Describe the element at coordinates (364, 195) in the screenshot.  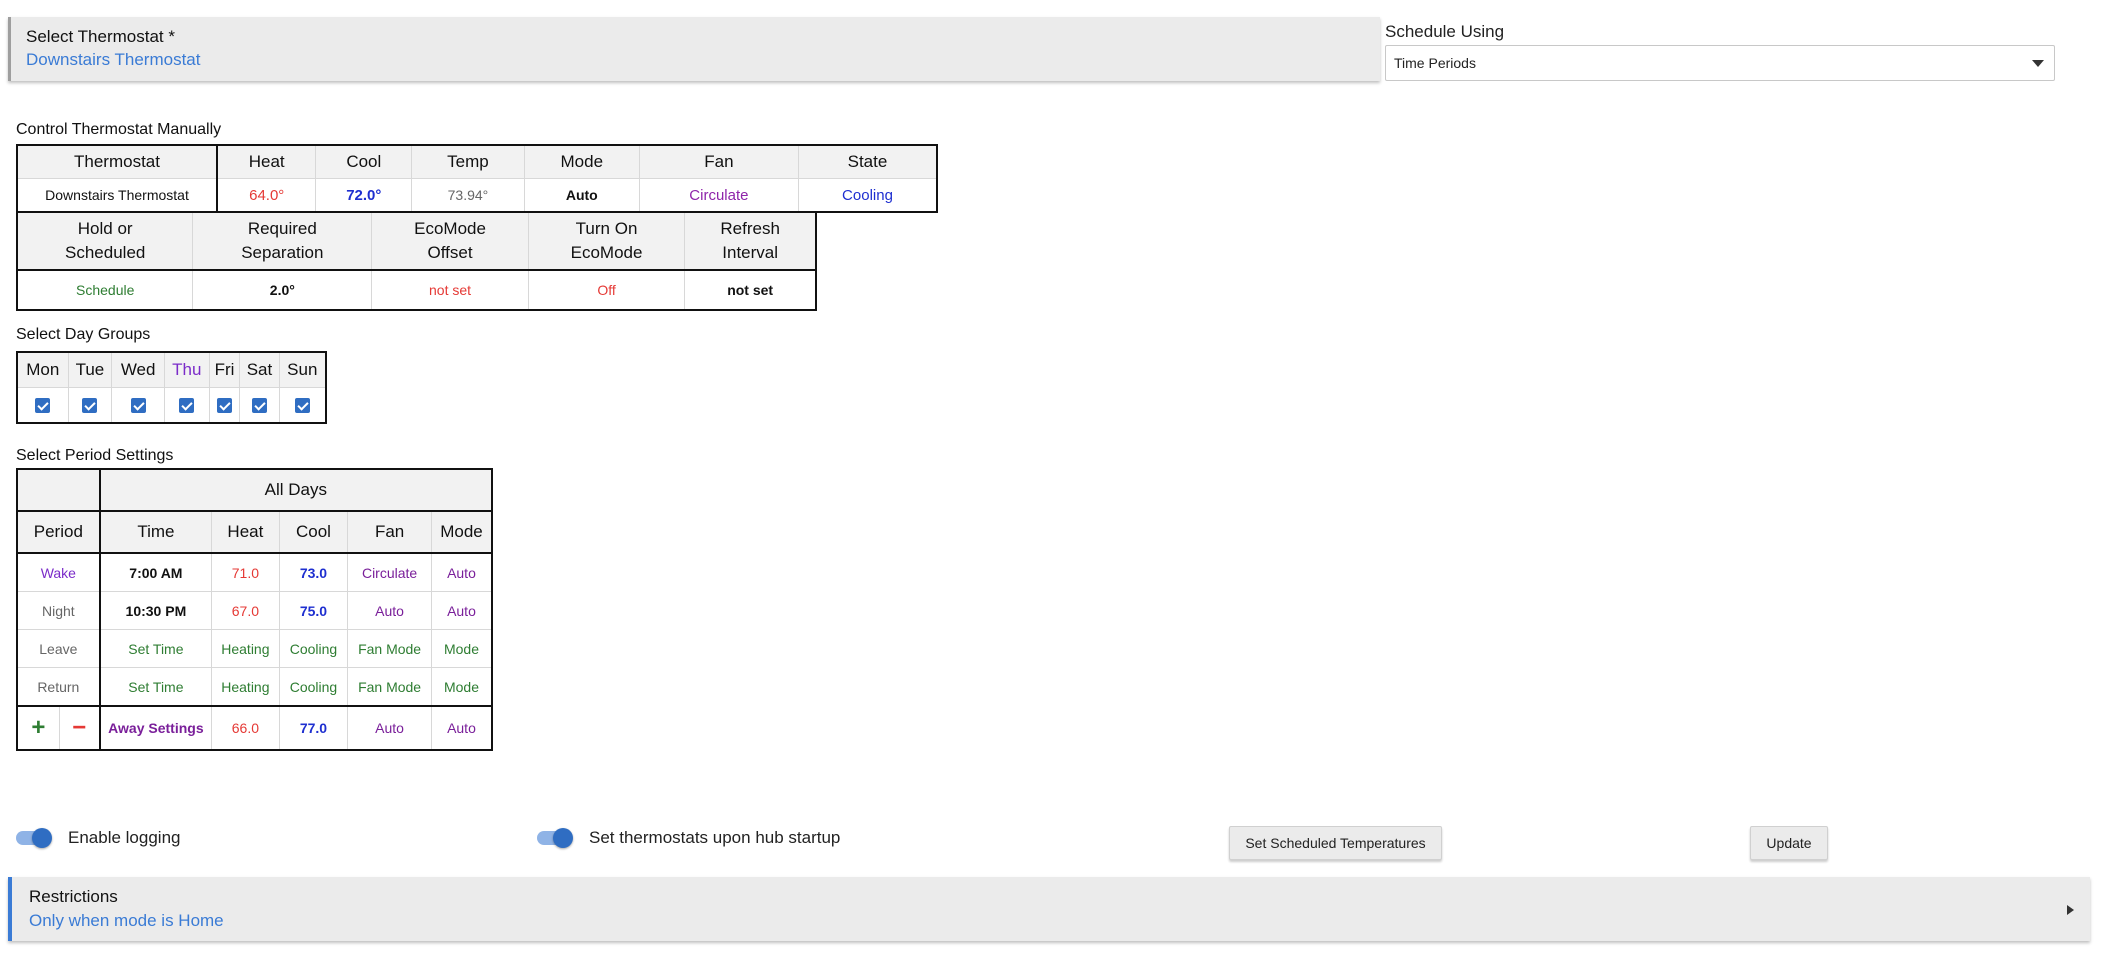
I see `cool-setpoint: 72.0°` at that location.